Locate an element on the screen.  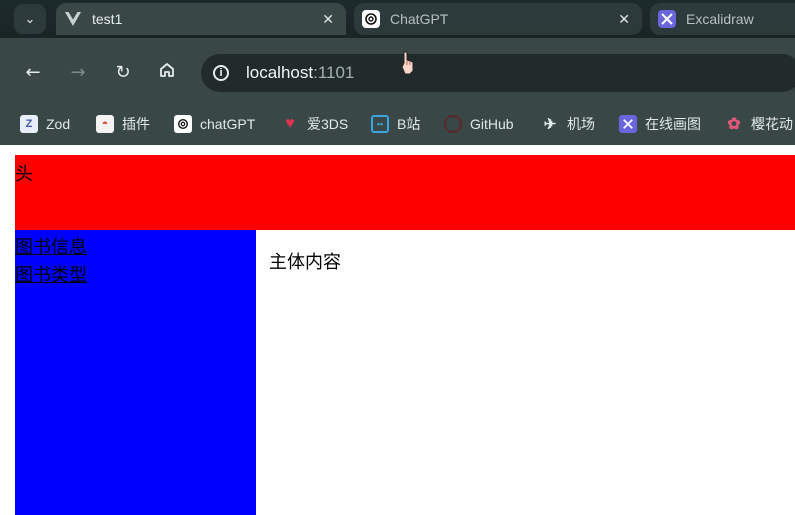
bookmark-airport: ✈ 机场 is located at coordinates (568, 124).